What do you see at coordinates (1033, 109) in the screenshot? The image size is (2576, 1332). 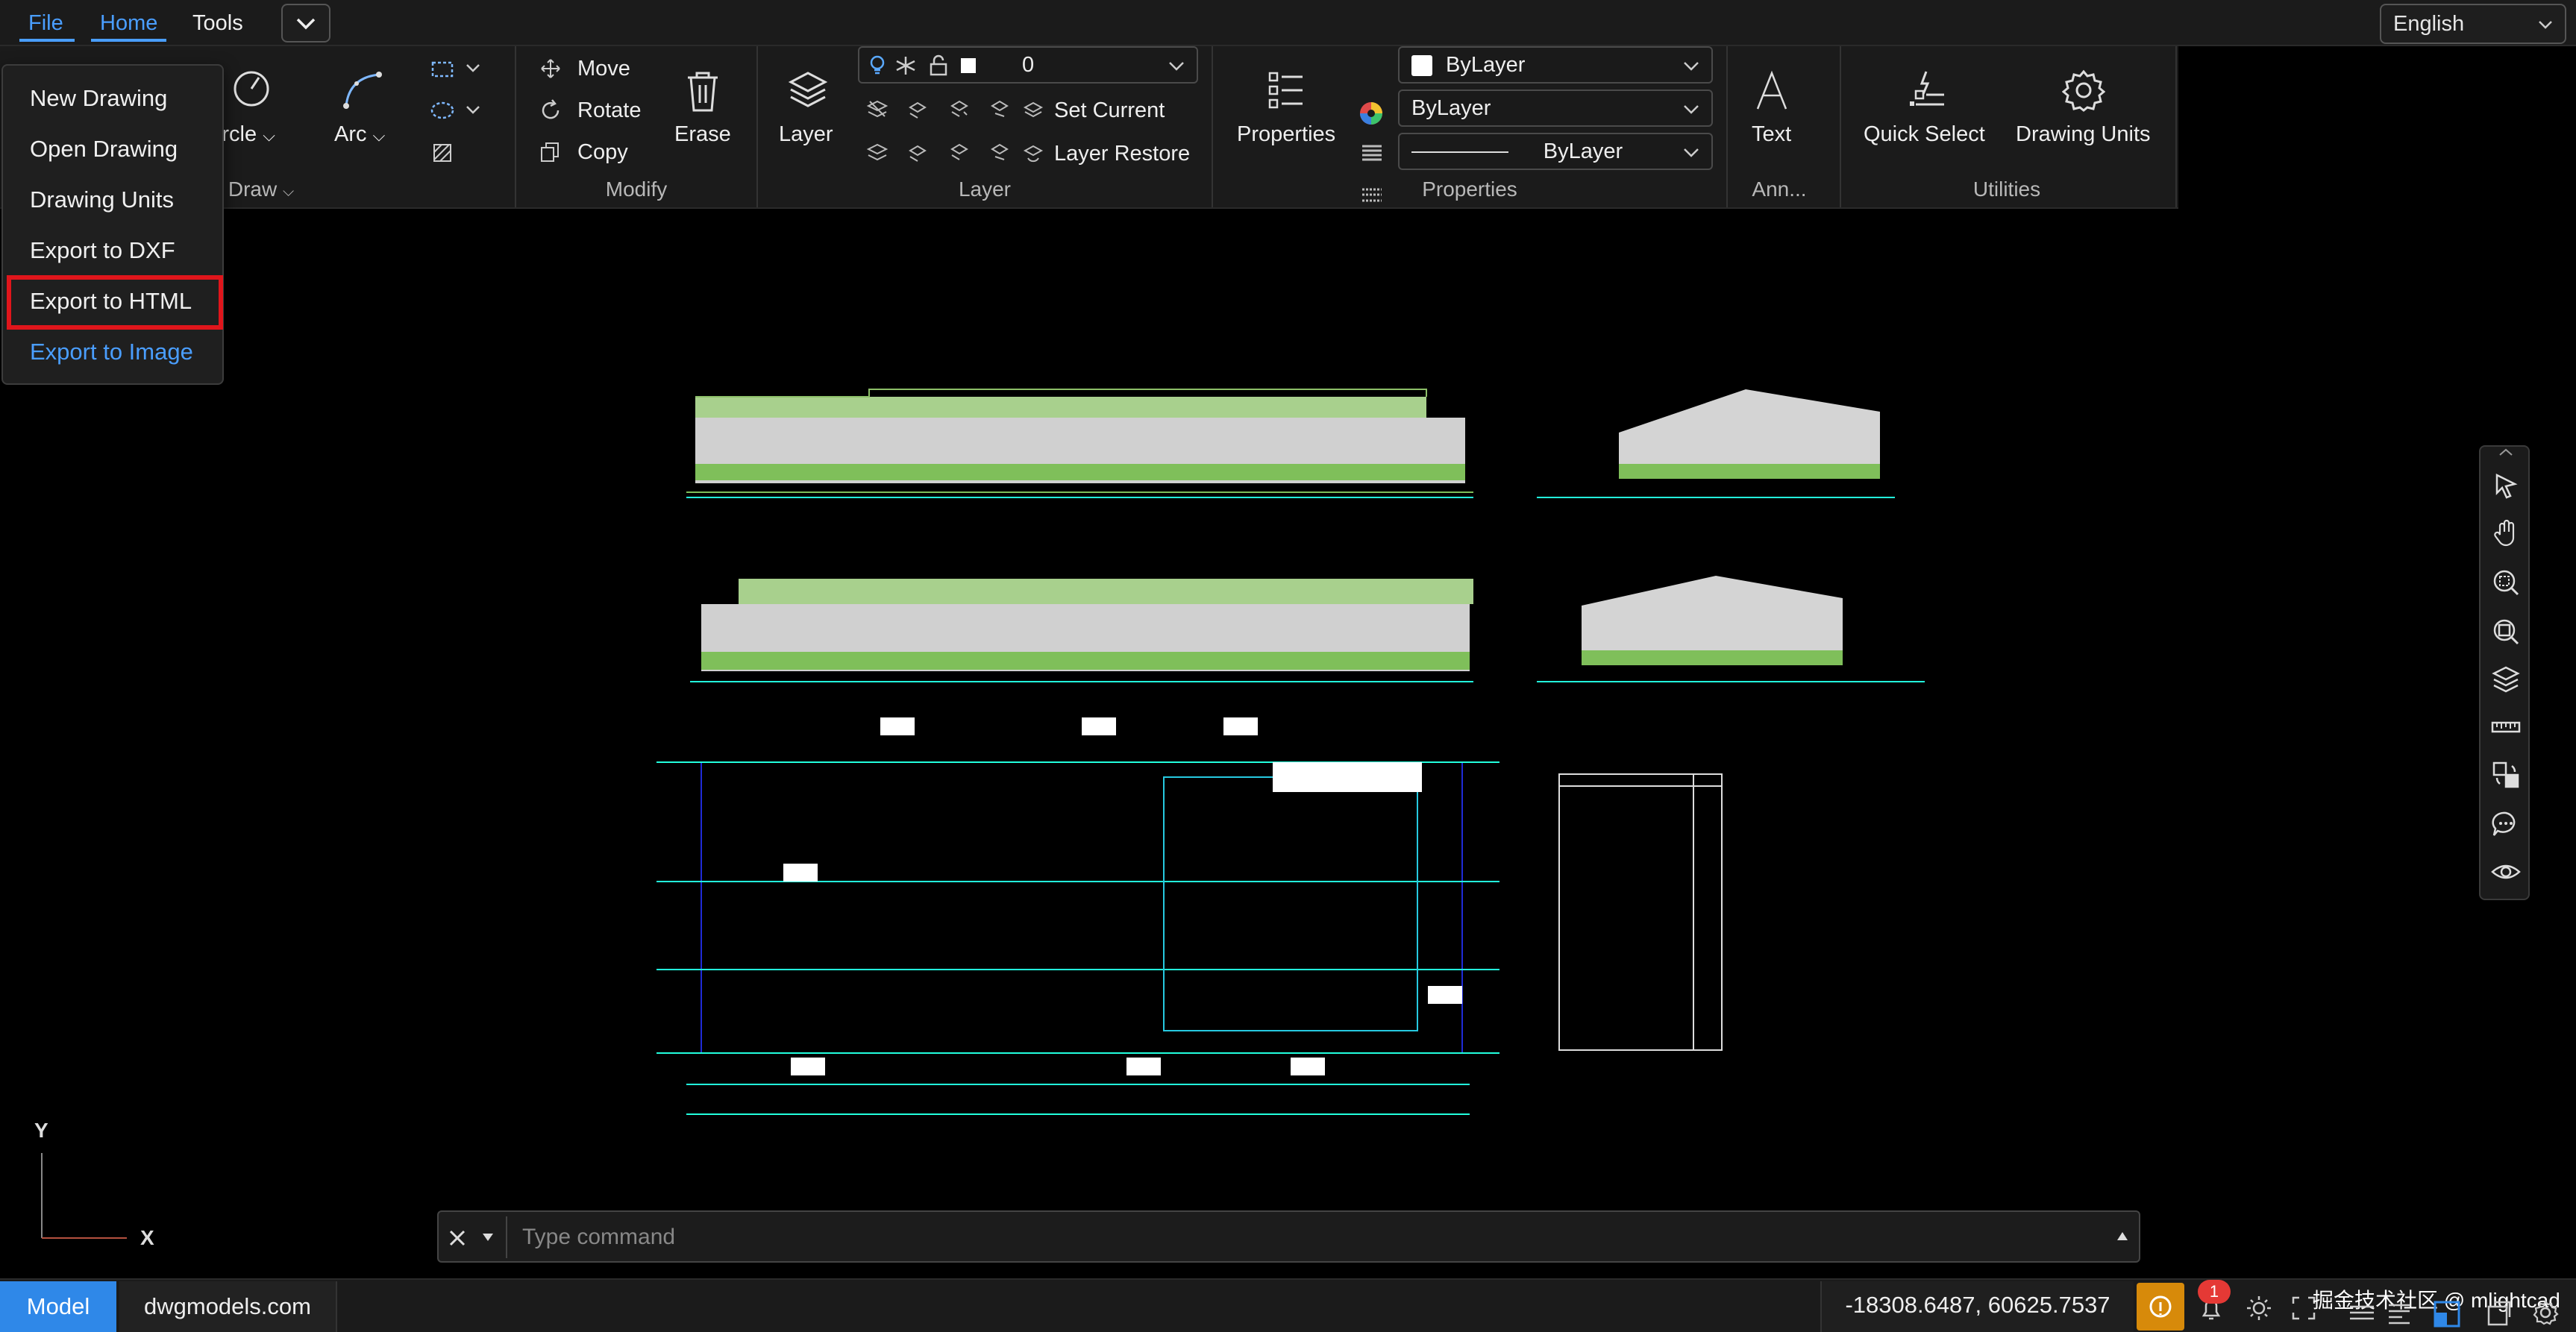 I see `set-current-icon` at bounding box center [1033, 109].